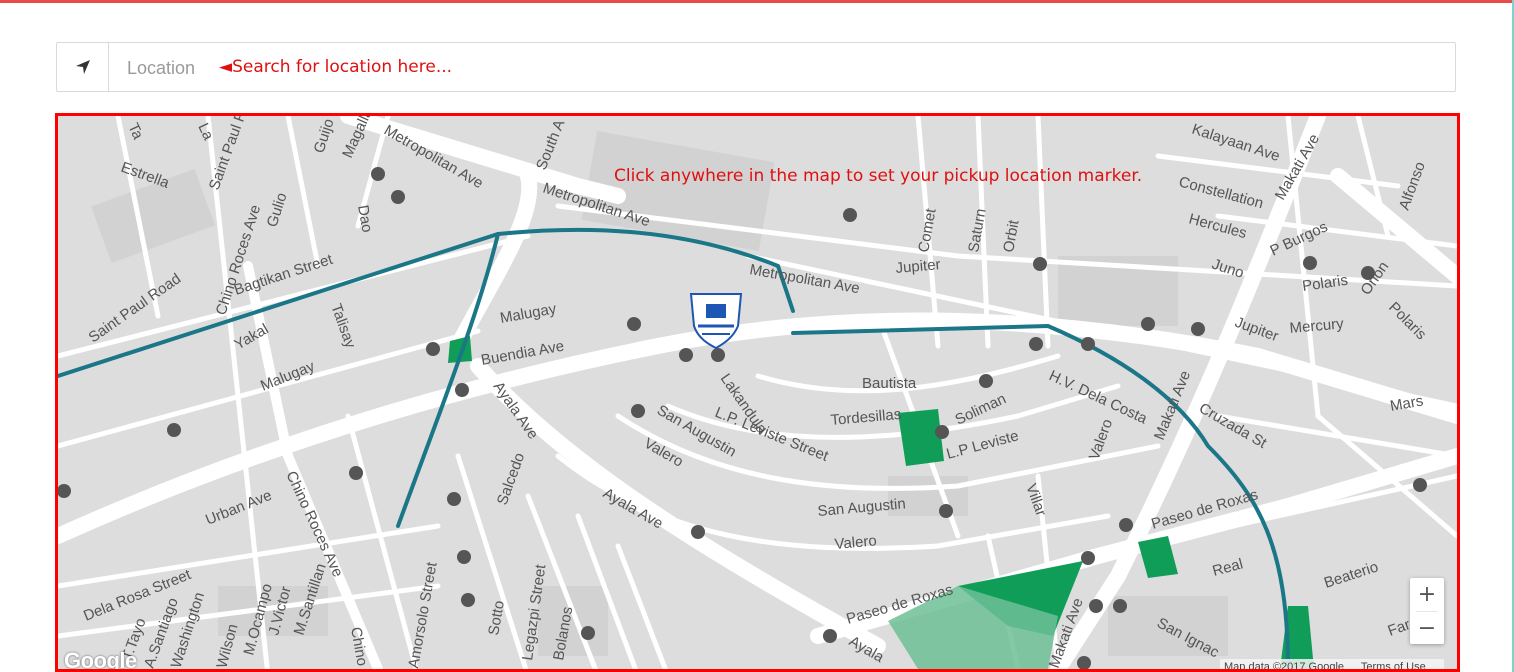  What do you see at coordinates (1393, 665) in the screenshot?
I see `terms-link: Terms of Use` at bounding box center [1393, 665].